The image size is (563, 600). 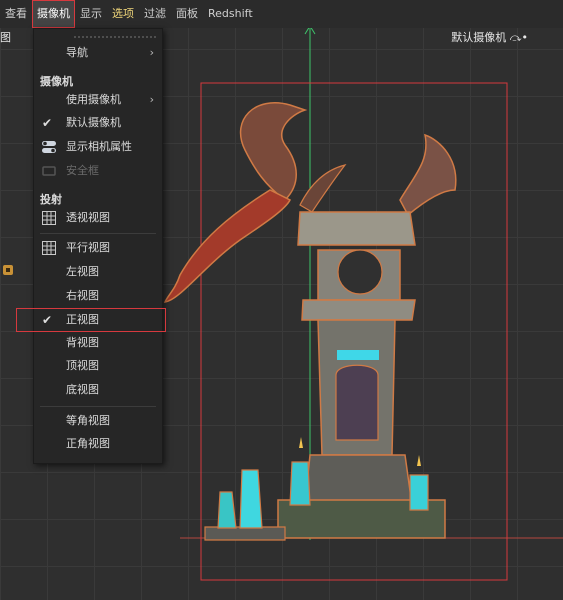 What do you see at coordinates (56, 81) in the screenshot?
I see `camera-section-header: 摄像机` at bounding box center [56, 81].